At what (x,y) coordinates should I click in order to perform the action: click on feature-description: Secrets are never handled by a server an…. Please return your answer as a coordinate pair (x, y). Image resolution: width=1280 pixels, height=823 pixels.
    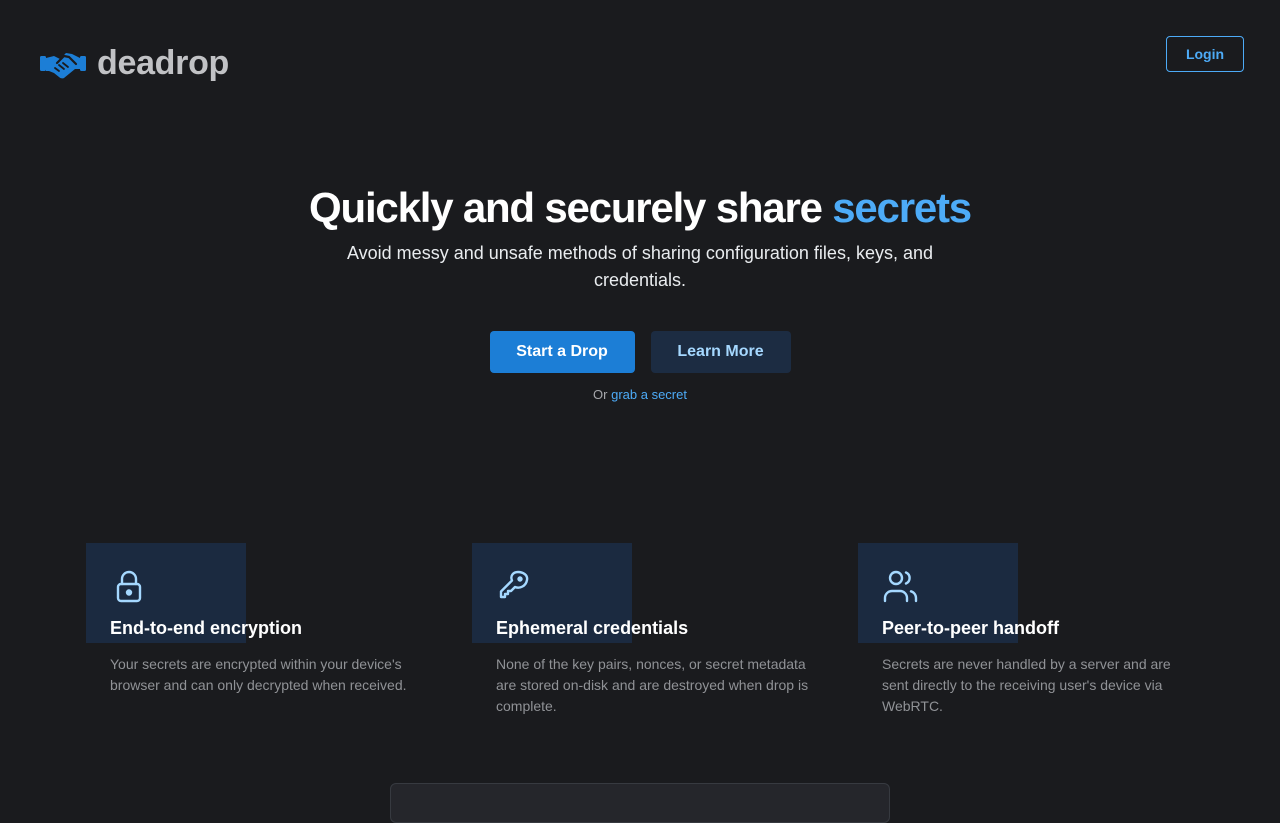
    Looking at the image, I should click on (1026, 685).